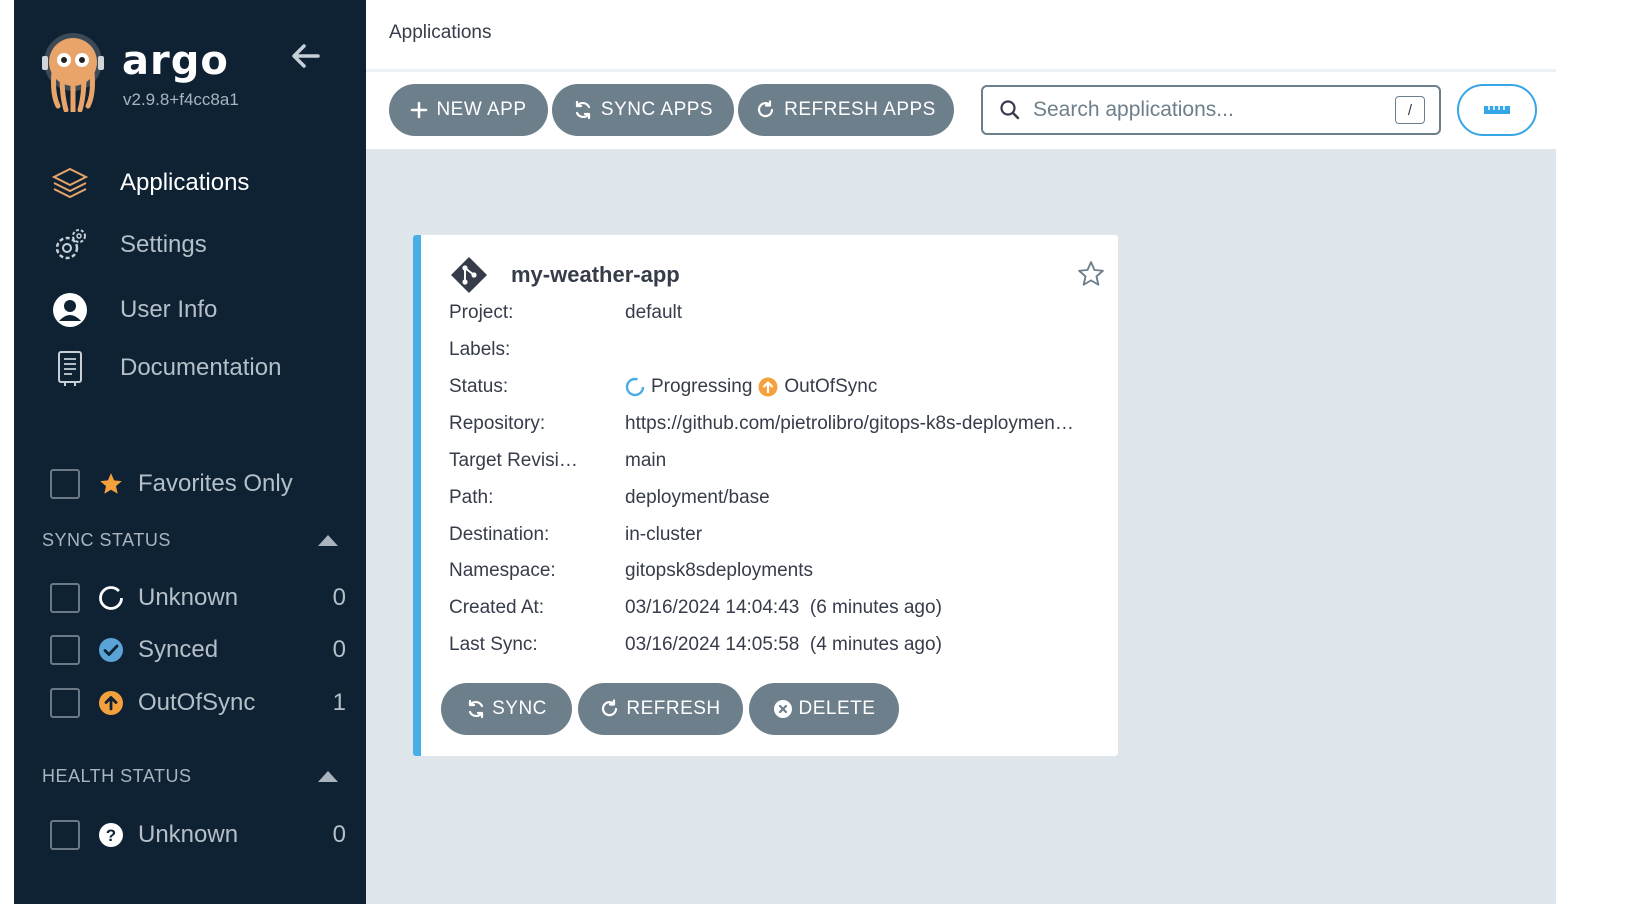  I want to click on sync-apps-button: SYNC APPS, so click(643, 110).